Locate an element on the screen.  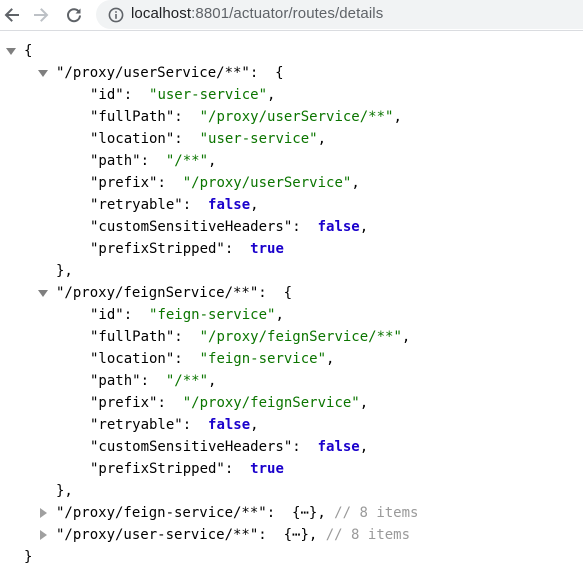
arrow-right-icon is located at coordinates (41, 15).